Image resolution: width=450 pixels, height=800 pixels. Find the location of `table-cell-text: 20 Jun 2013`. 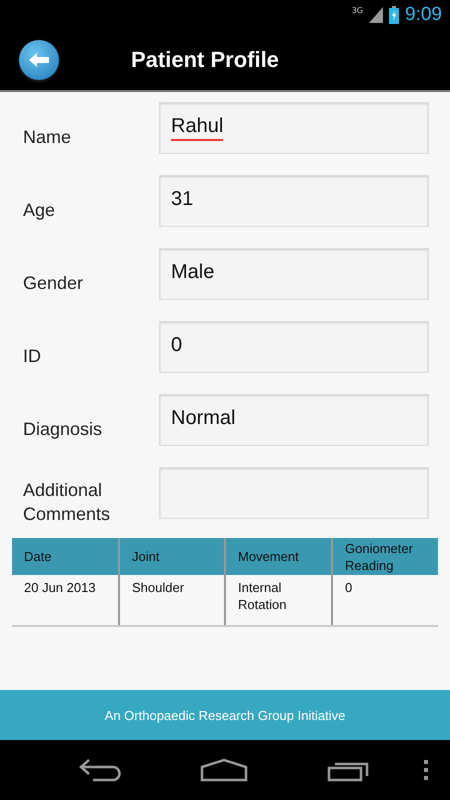

table-cell-text: 20 Jun 2013 is located at coordinates (60, 588).